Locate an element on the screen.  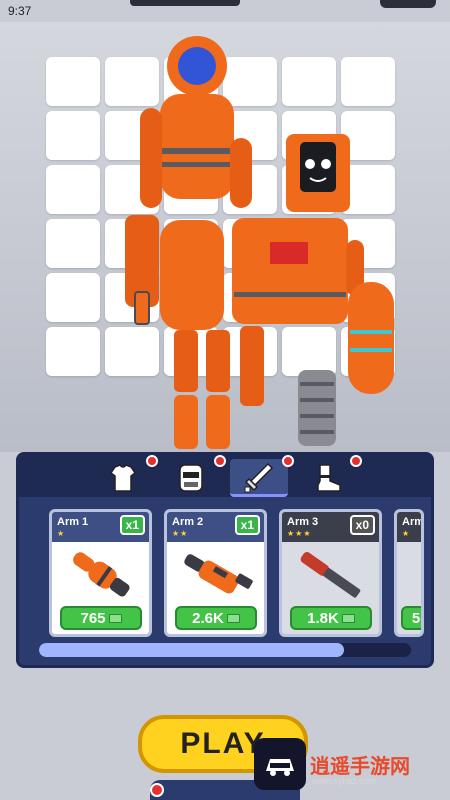
watermark-logo-icon is located at coordinates (280, 764).